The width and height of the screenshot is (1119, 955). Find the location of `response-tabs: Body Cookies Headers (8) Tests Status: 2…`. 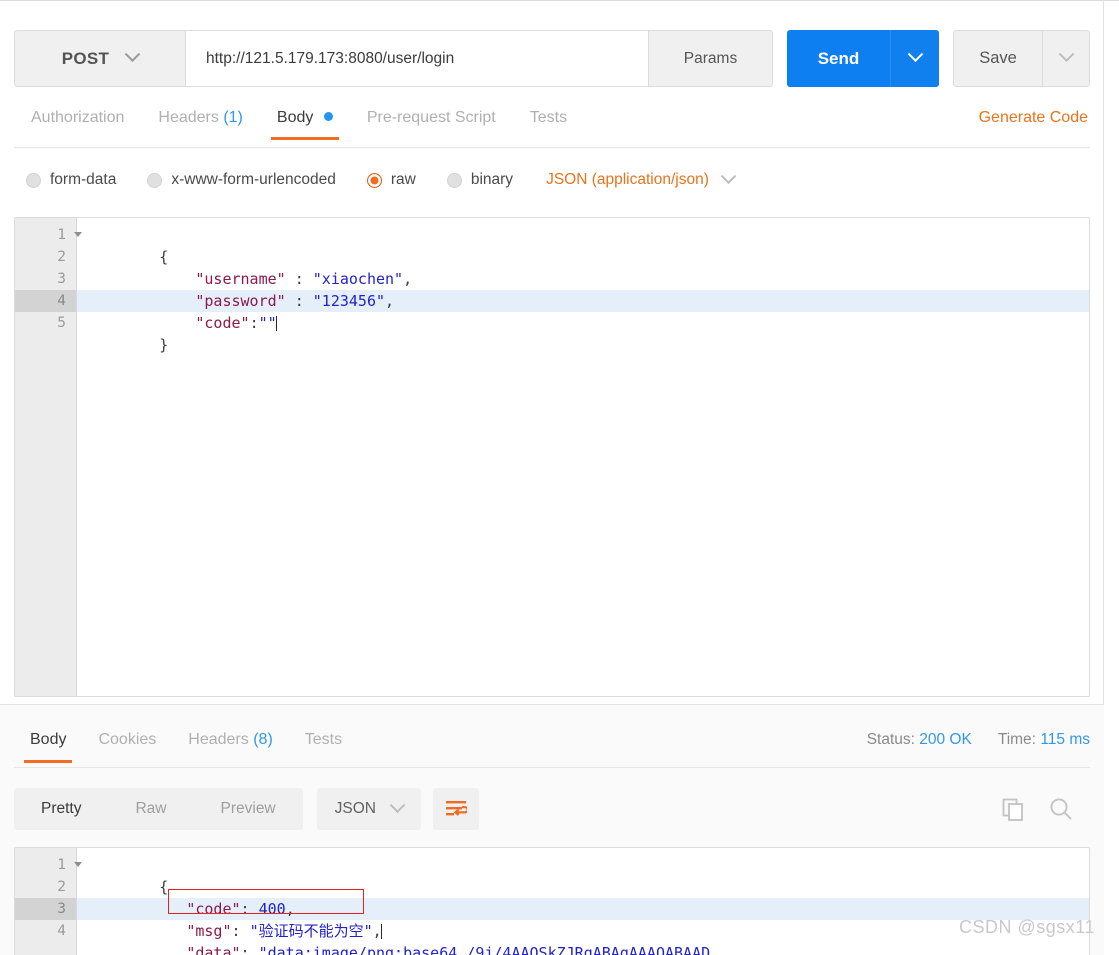

response-tabs: Body Cookies Headers (8) Tests Status: 2… is located at coordinates (552, 745).